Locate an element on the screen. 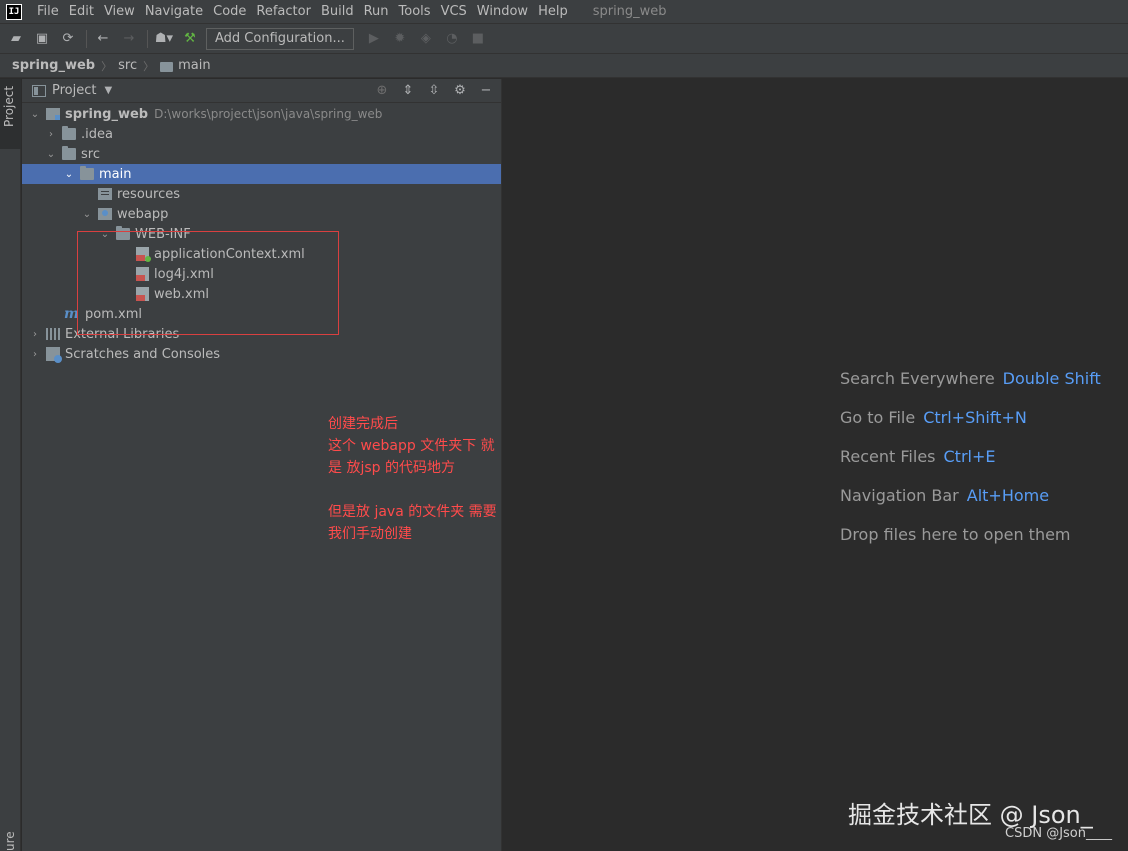  vcs-user-icon: ☗▾ is located at coordinates (164, 39).